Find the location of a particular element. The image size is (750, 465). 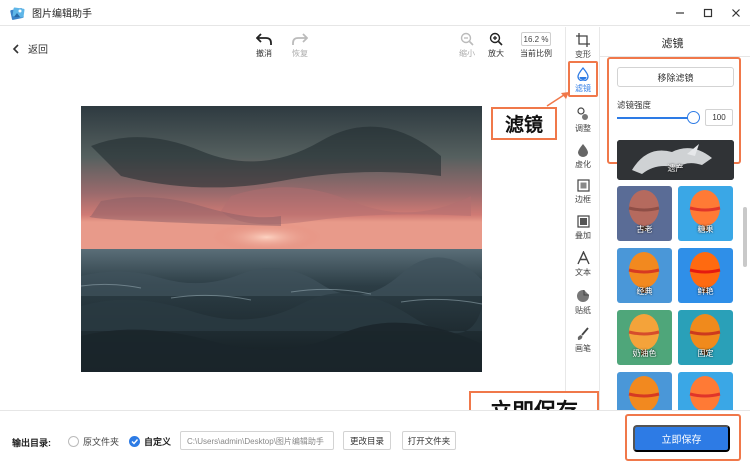

tool-text-label: 文本 is located at coordinates (583, 272).